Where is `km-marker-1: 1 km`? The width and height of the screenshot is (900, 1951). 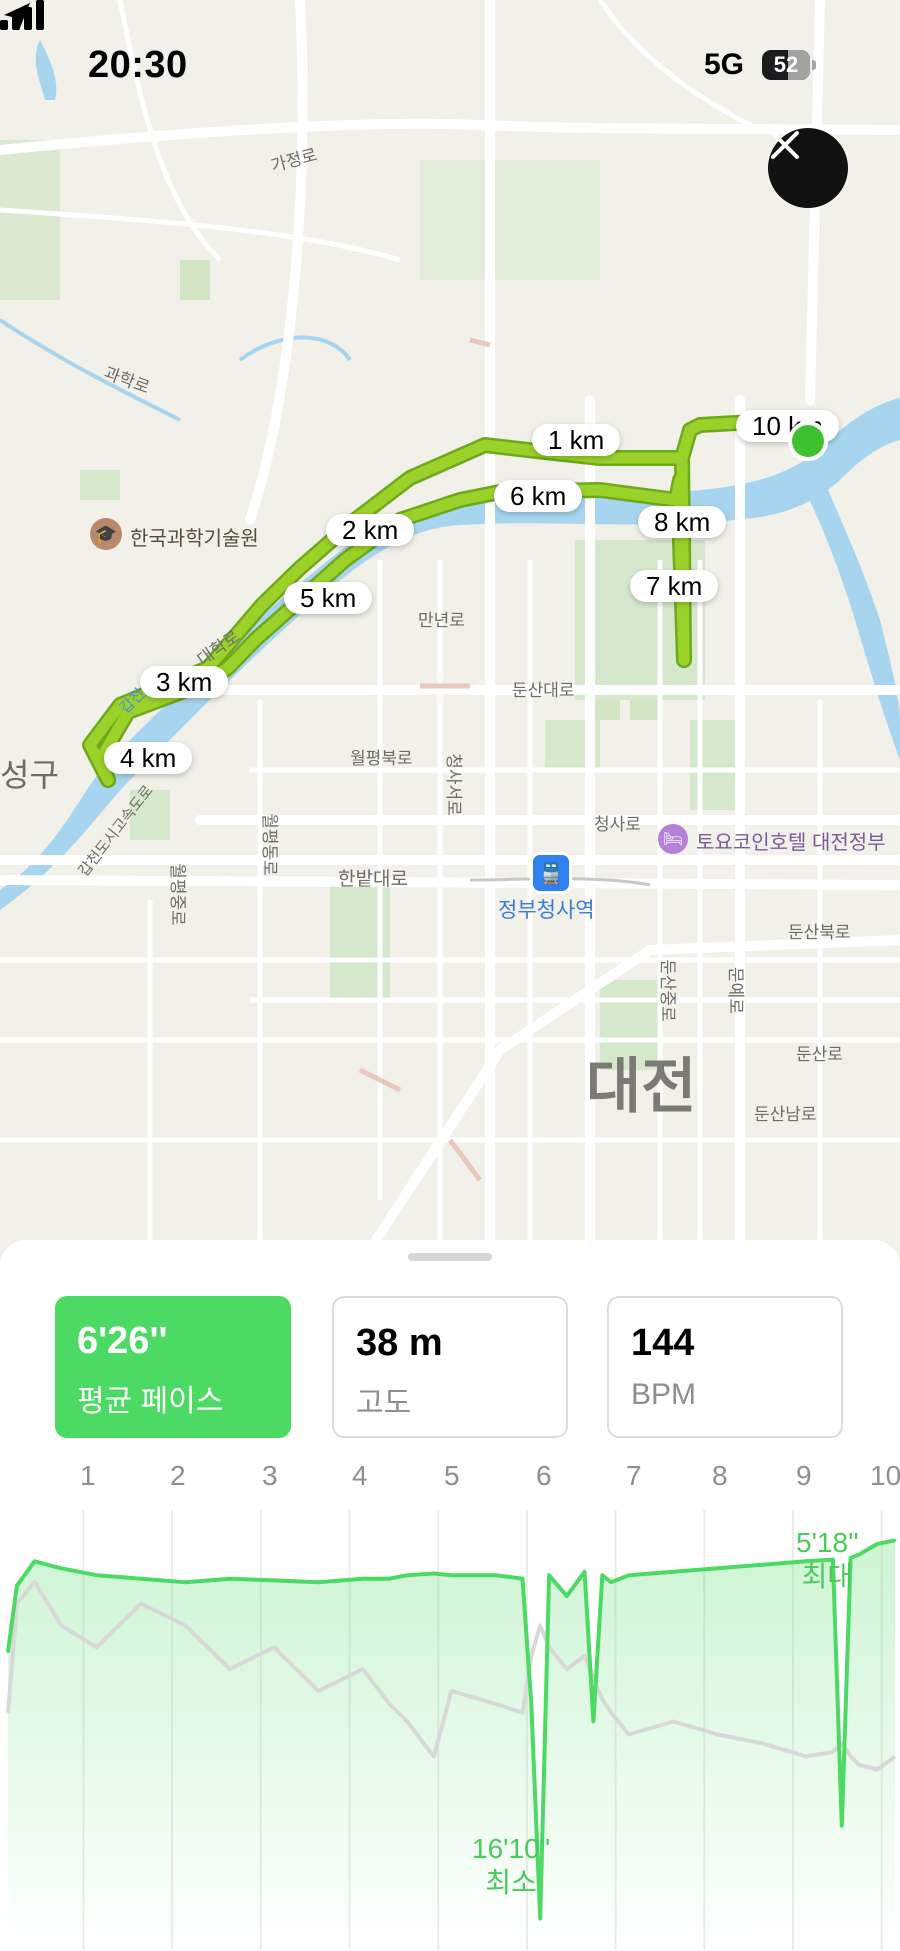
km-marker-1: 1 km is located at coordinates (576, 440).